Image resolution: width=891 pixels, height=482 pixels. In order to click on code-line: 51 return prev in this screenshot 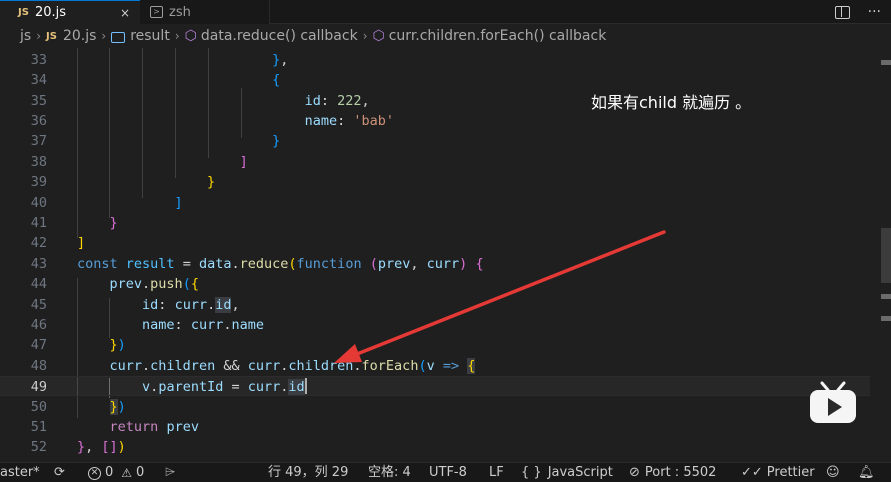, I will do `click(435, 427)`.